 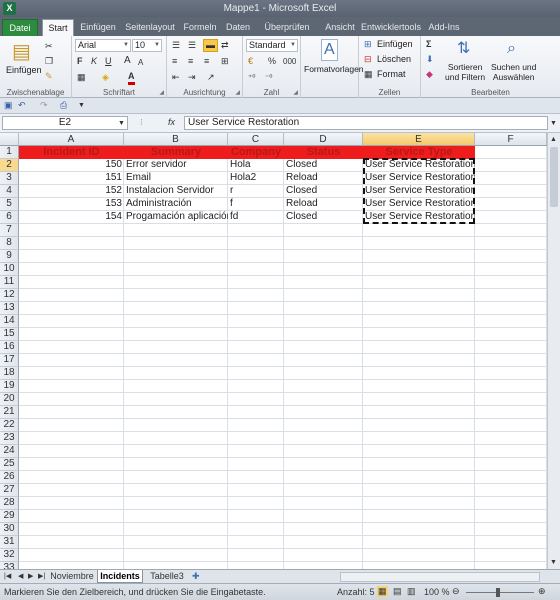 I want to click on row-header-29: 29, so click(x=9, y=516).